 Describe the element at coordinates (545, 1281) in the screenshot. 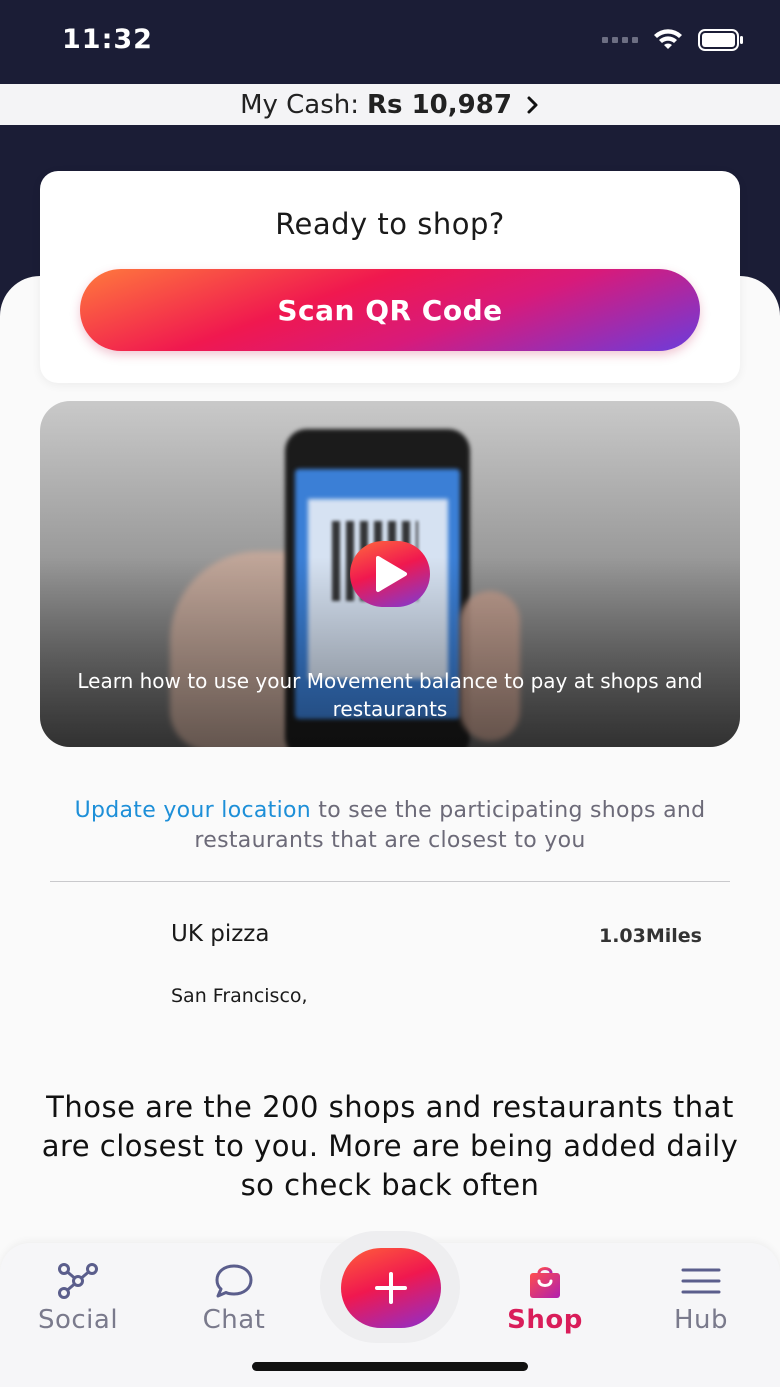

I see `shopping-bag-icon` at that location.